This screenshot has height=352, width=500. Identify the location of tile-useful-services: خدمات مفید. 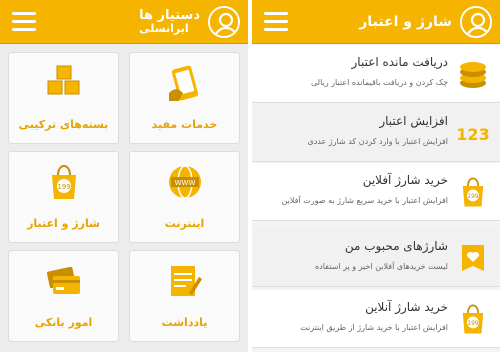
(184, 98).